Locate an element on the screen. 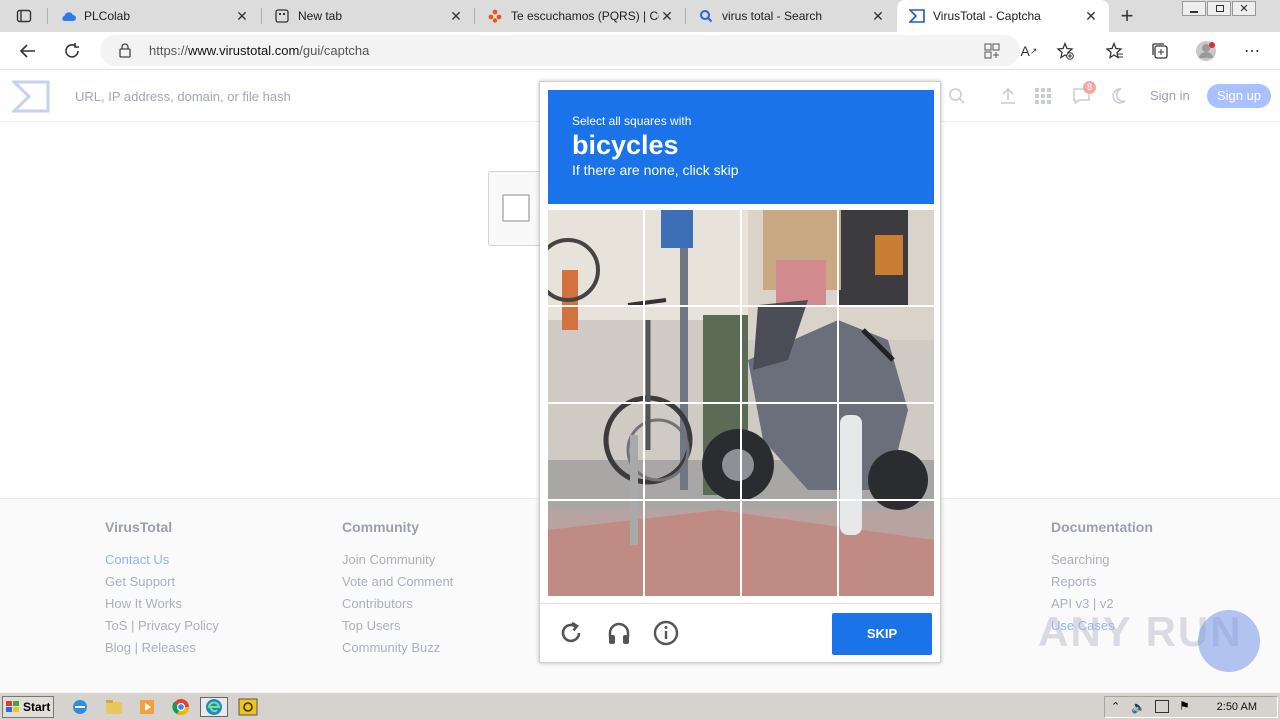  footer-link: Vote and Comment is located at coordinates (397, 582).